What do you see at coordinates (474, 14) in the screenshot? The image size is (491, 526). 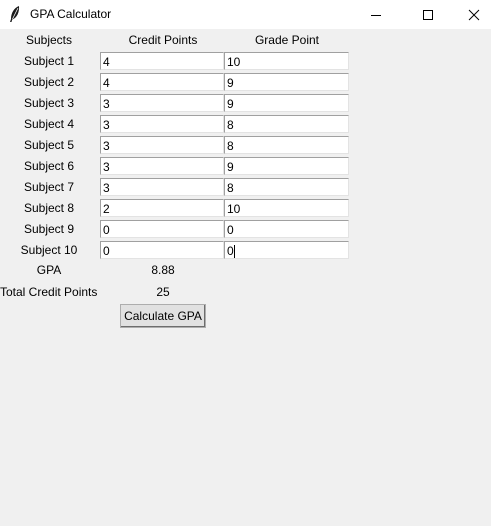 I see `close-icon` at bounding box center [474, 14].